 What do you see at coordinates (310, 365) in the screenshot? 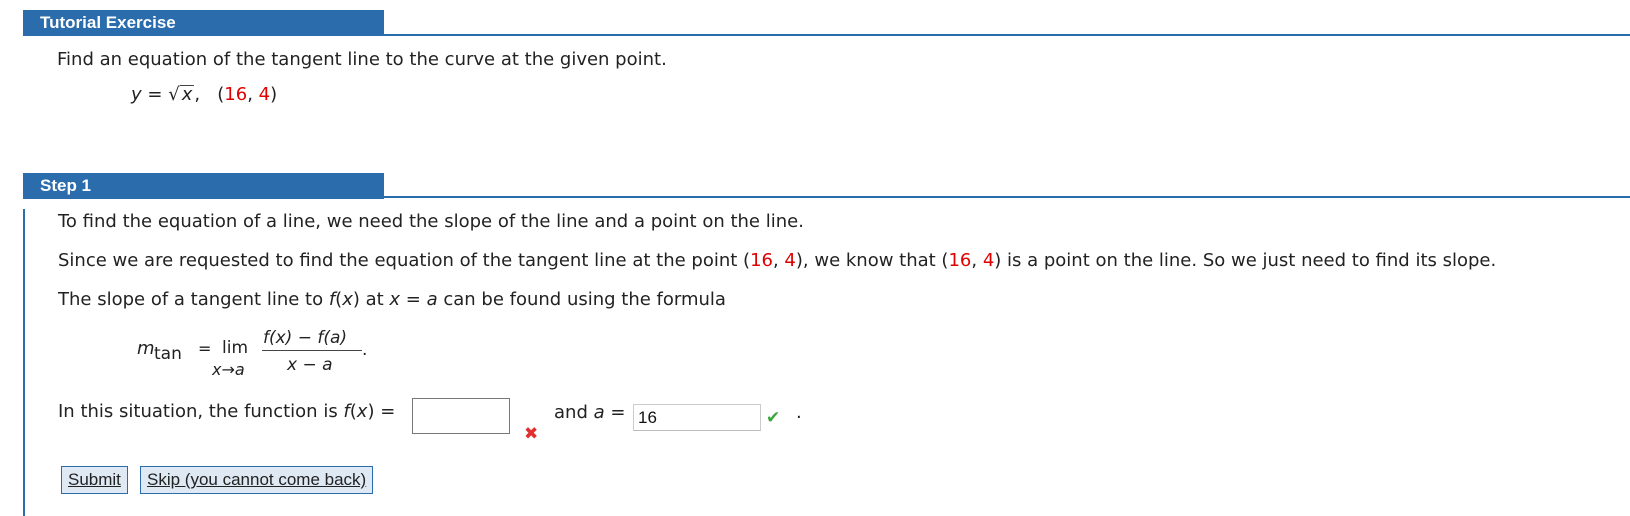
I see `formula-denominator: x − a` at bounding box center [310, 365].